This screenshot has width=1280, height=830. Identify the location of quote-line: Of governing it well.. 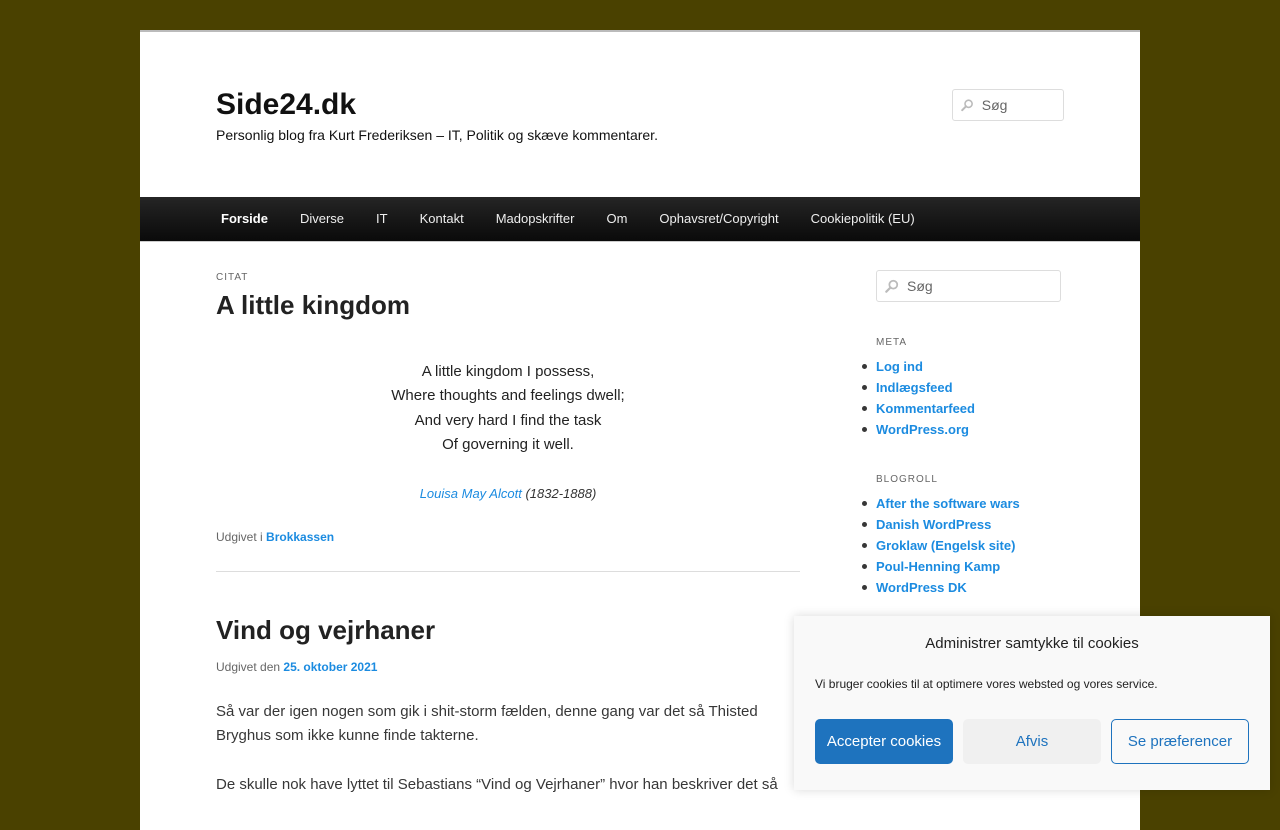
(508, 444).